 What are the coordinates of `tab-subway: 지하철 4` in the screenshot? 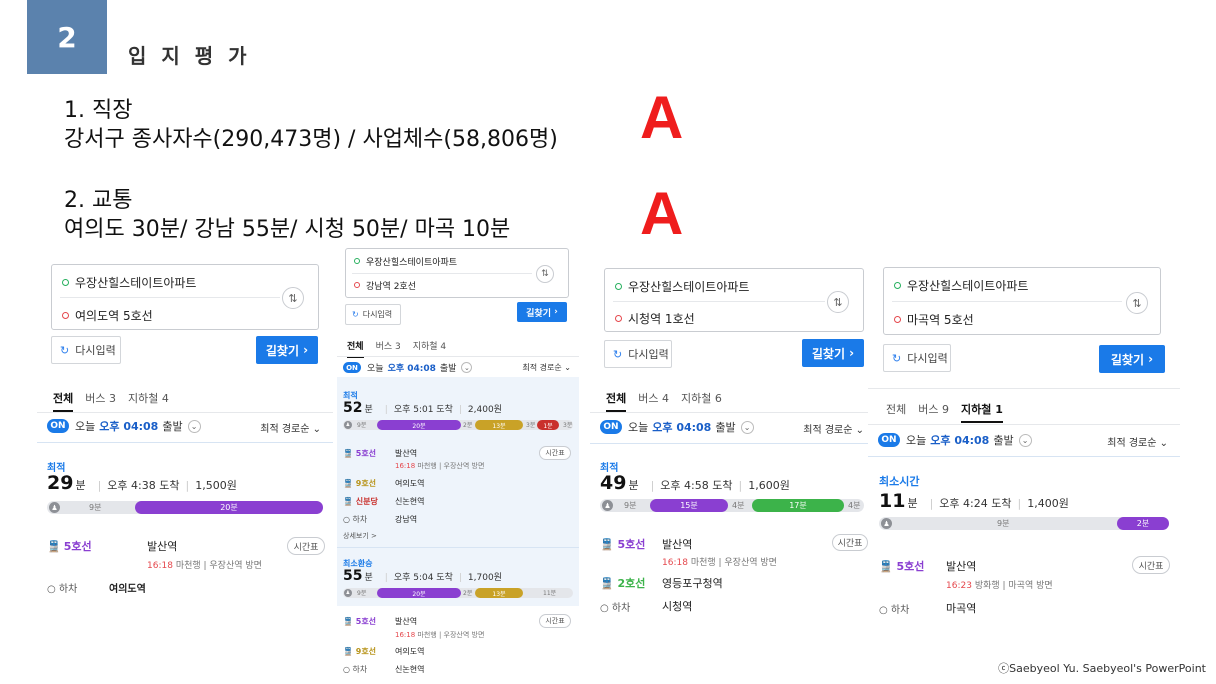 It's located at (148, 401).